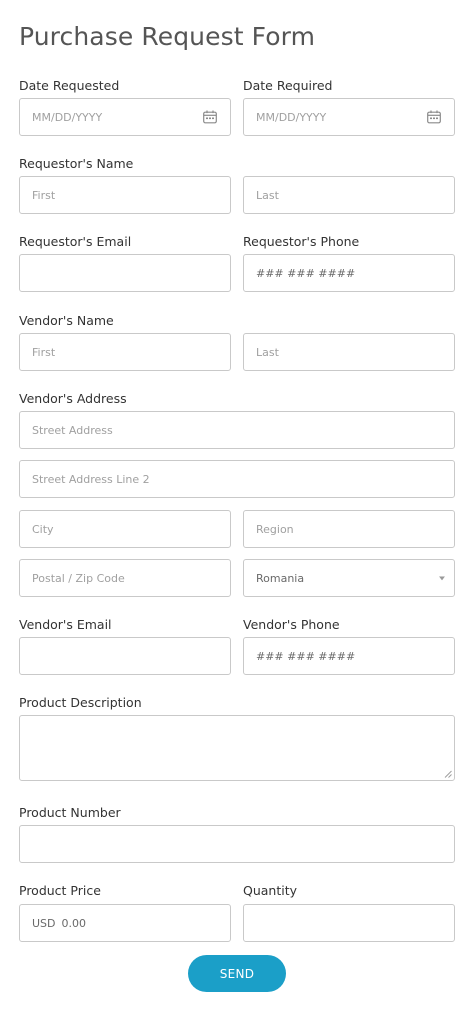  Describe the element at coordinates (73, 398) in the screenshot. I see `vendor-address-label: Vendor's Address` at that location.